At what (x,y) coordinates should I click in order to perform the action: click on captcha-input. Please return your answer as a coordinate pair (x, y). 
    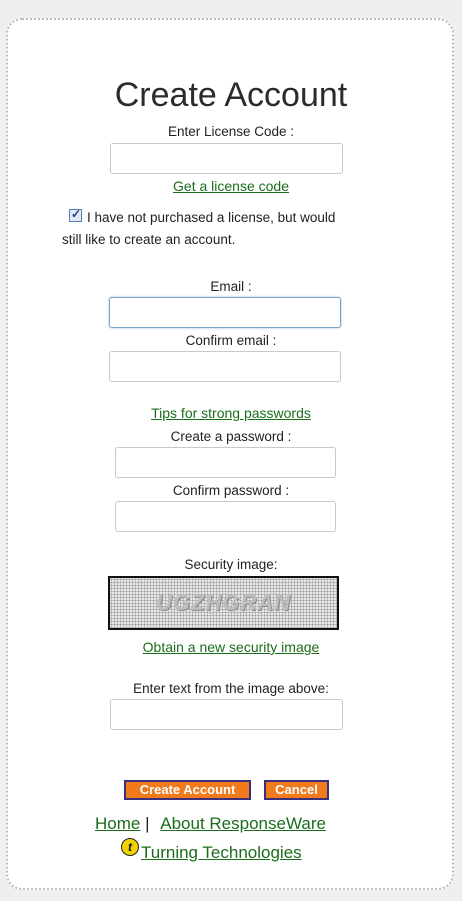
    Looking at the image, I should click on (226, 714).